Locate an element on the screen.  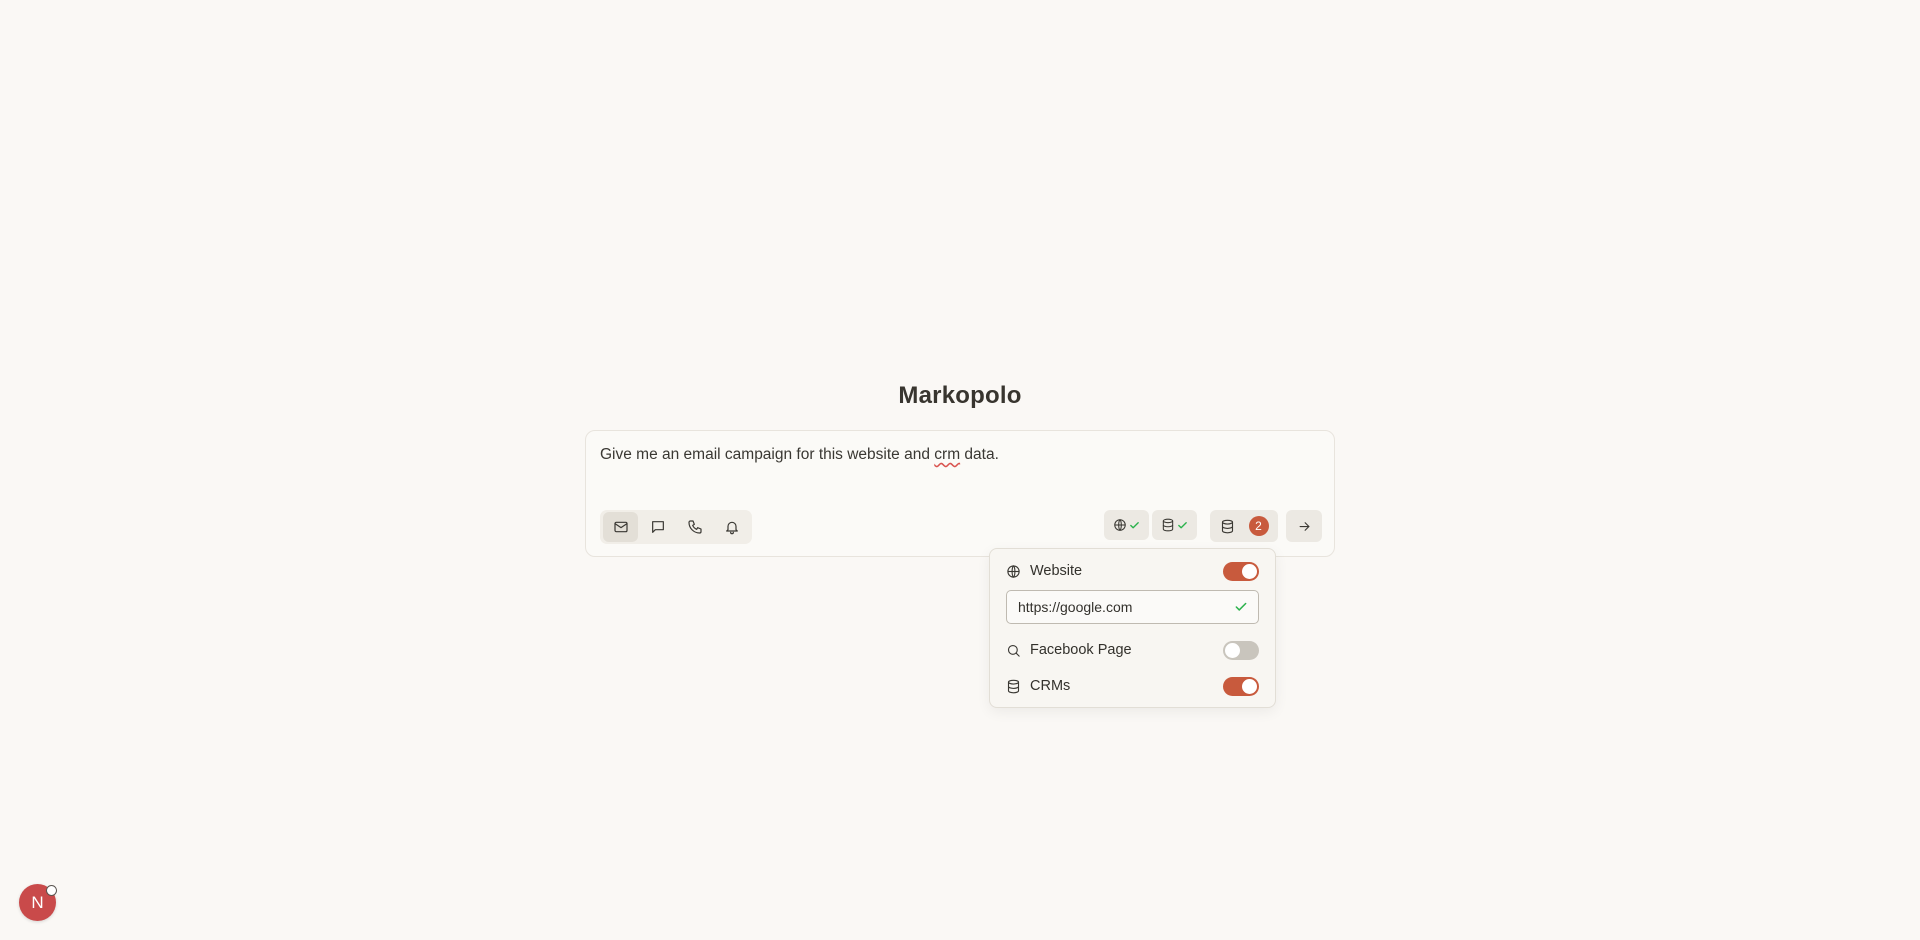
crms-label: CRMs is located at coordinates (1050, 686).